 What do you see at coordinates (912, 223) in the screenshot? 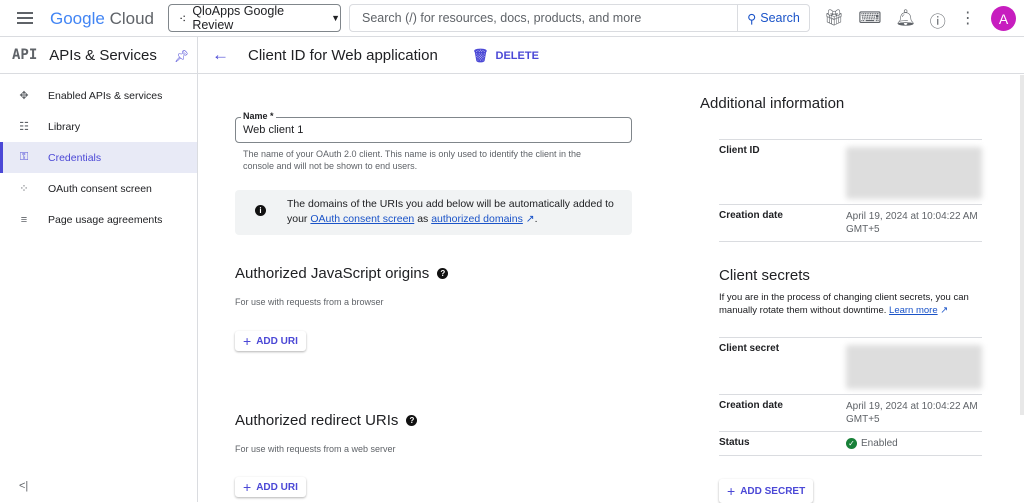
I see `creation-date-value: April 19, 2024 at 10:04:22 AM GMT+5` at bounding box center [912, 223].